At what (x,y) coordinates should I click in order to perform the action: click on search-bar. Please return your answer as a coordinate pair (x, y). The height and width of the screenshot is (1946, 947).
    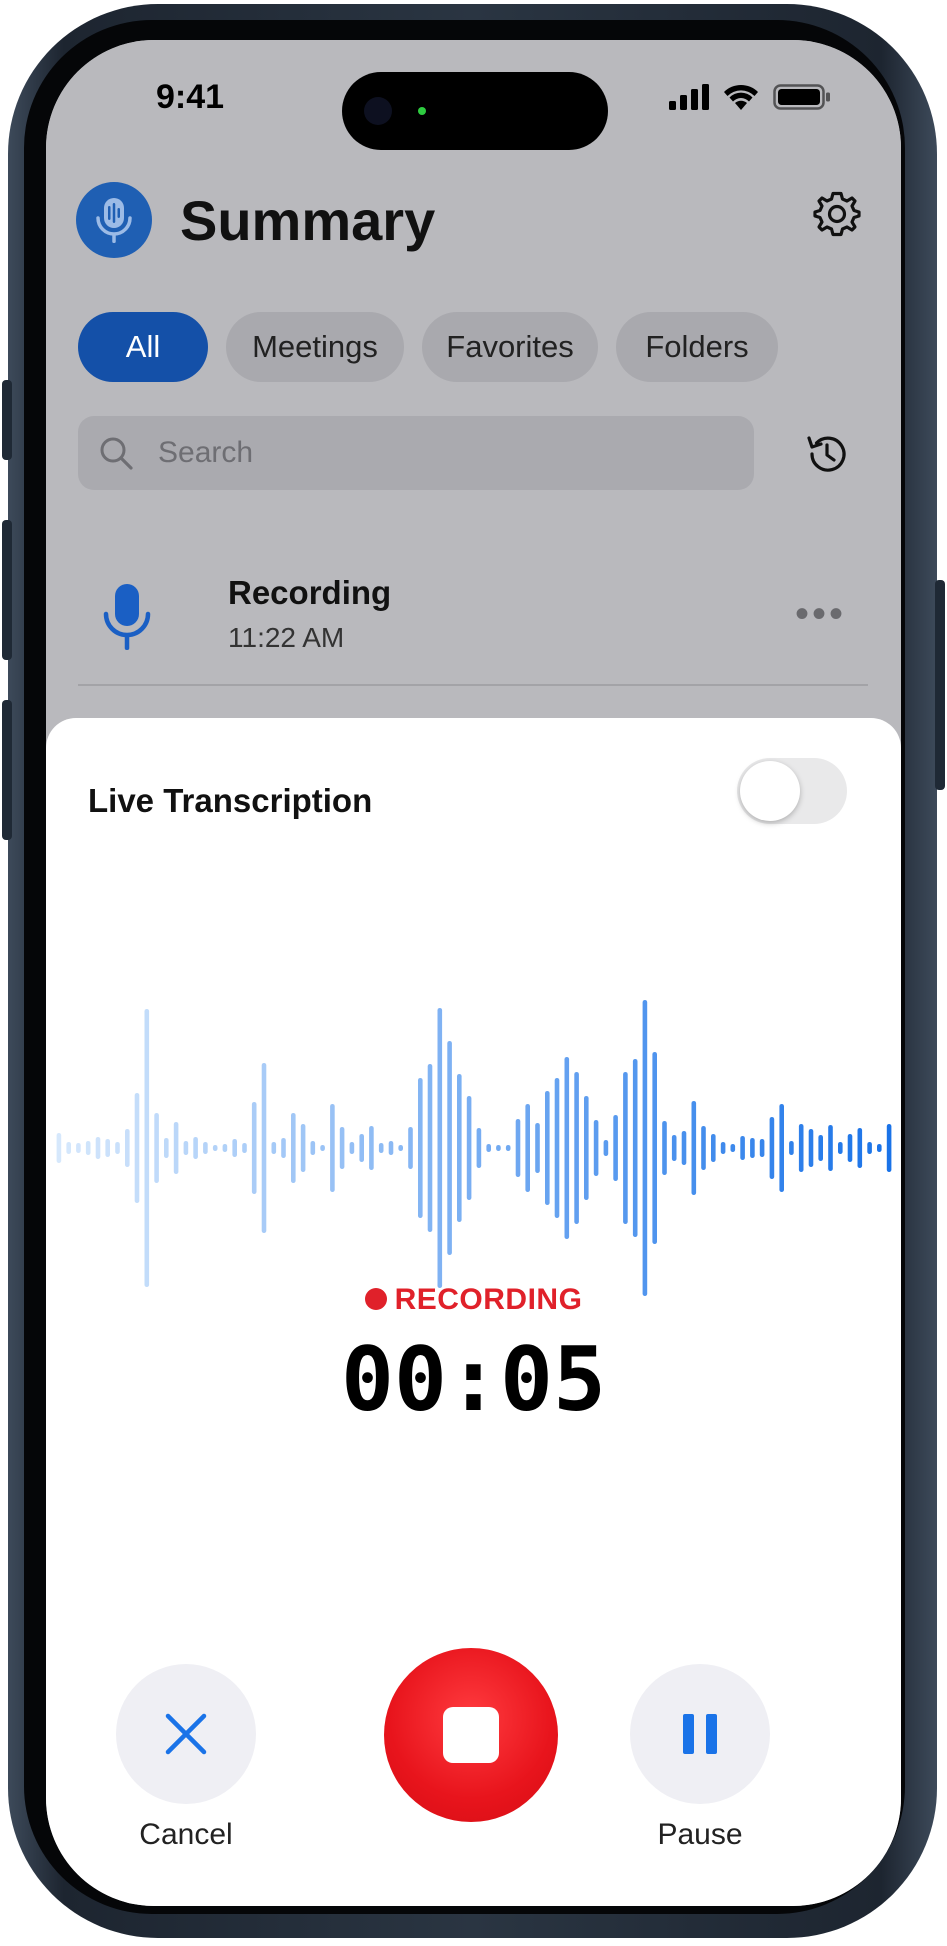
    Looking at the image, I should click on (416, 453).